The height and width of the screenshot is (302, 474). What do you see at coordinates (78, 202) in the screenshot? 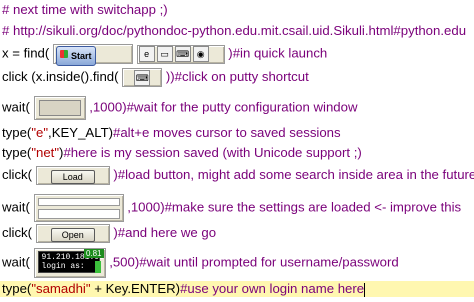
I see `text-field-image` at bounding box center [78, 202].